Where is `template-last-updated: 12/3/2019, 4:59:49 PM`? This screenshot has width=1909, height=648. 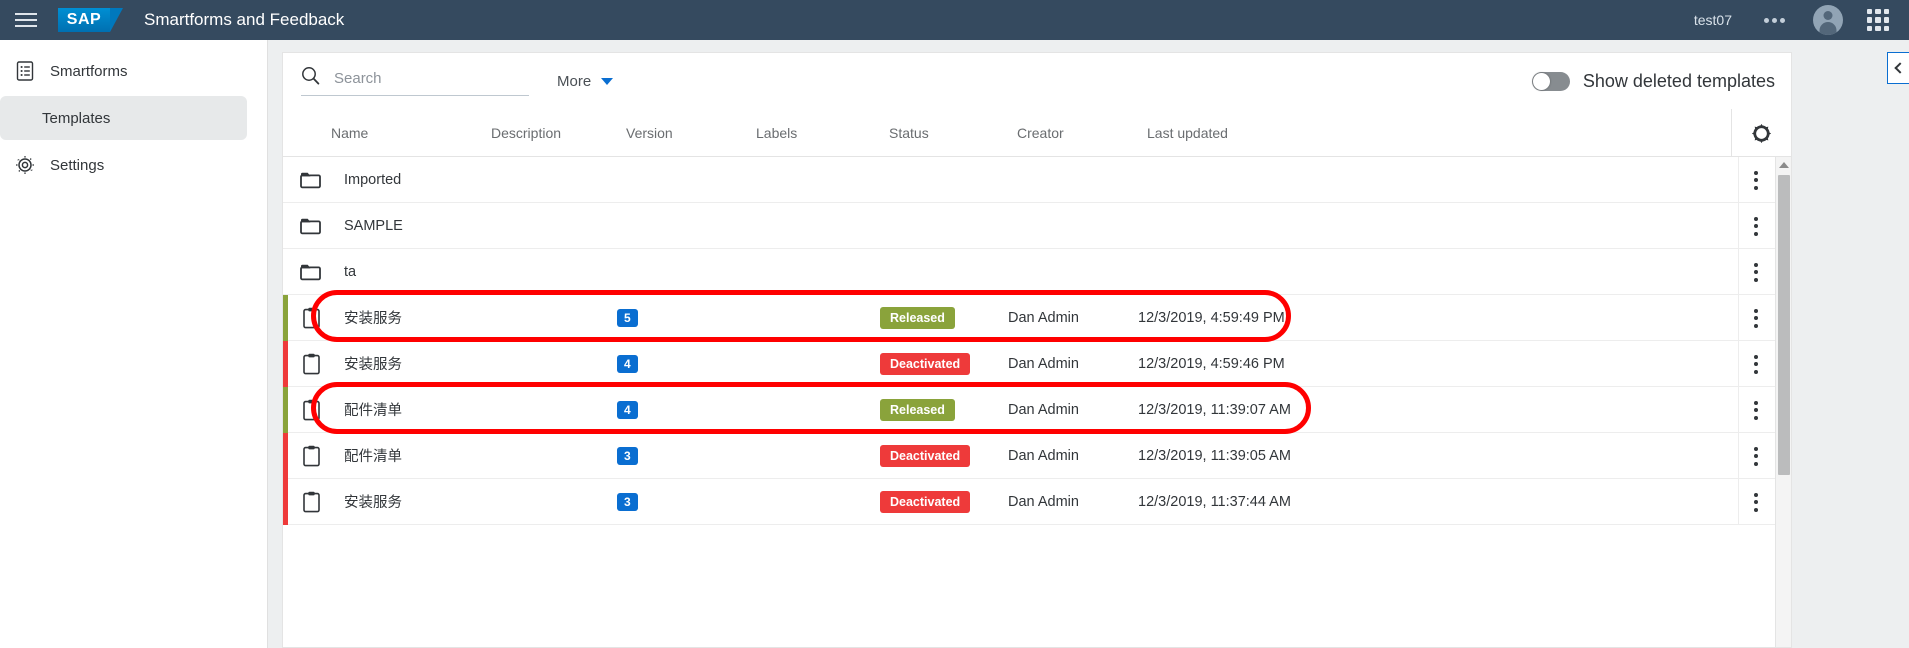 template-last-updated: 12/3/2019, 4:59:49 PM is located at coordinates (1211, 317).